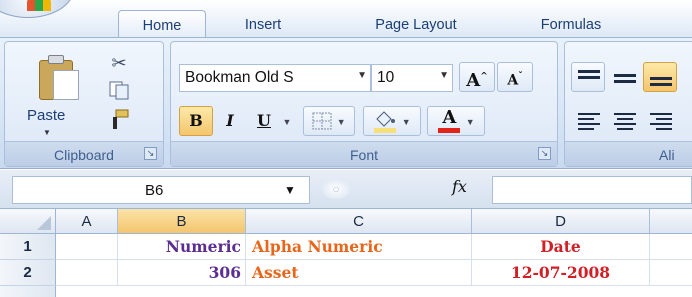  I want to click on cell-e2, so click(671, 273).